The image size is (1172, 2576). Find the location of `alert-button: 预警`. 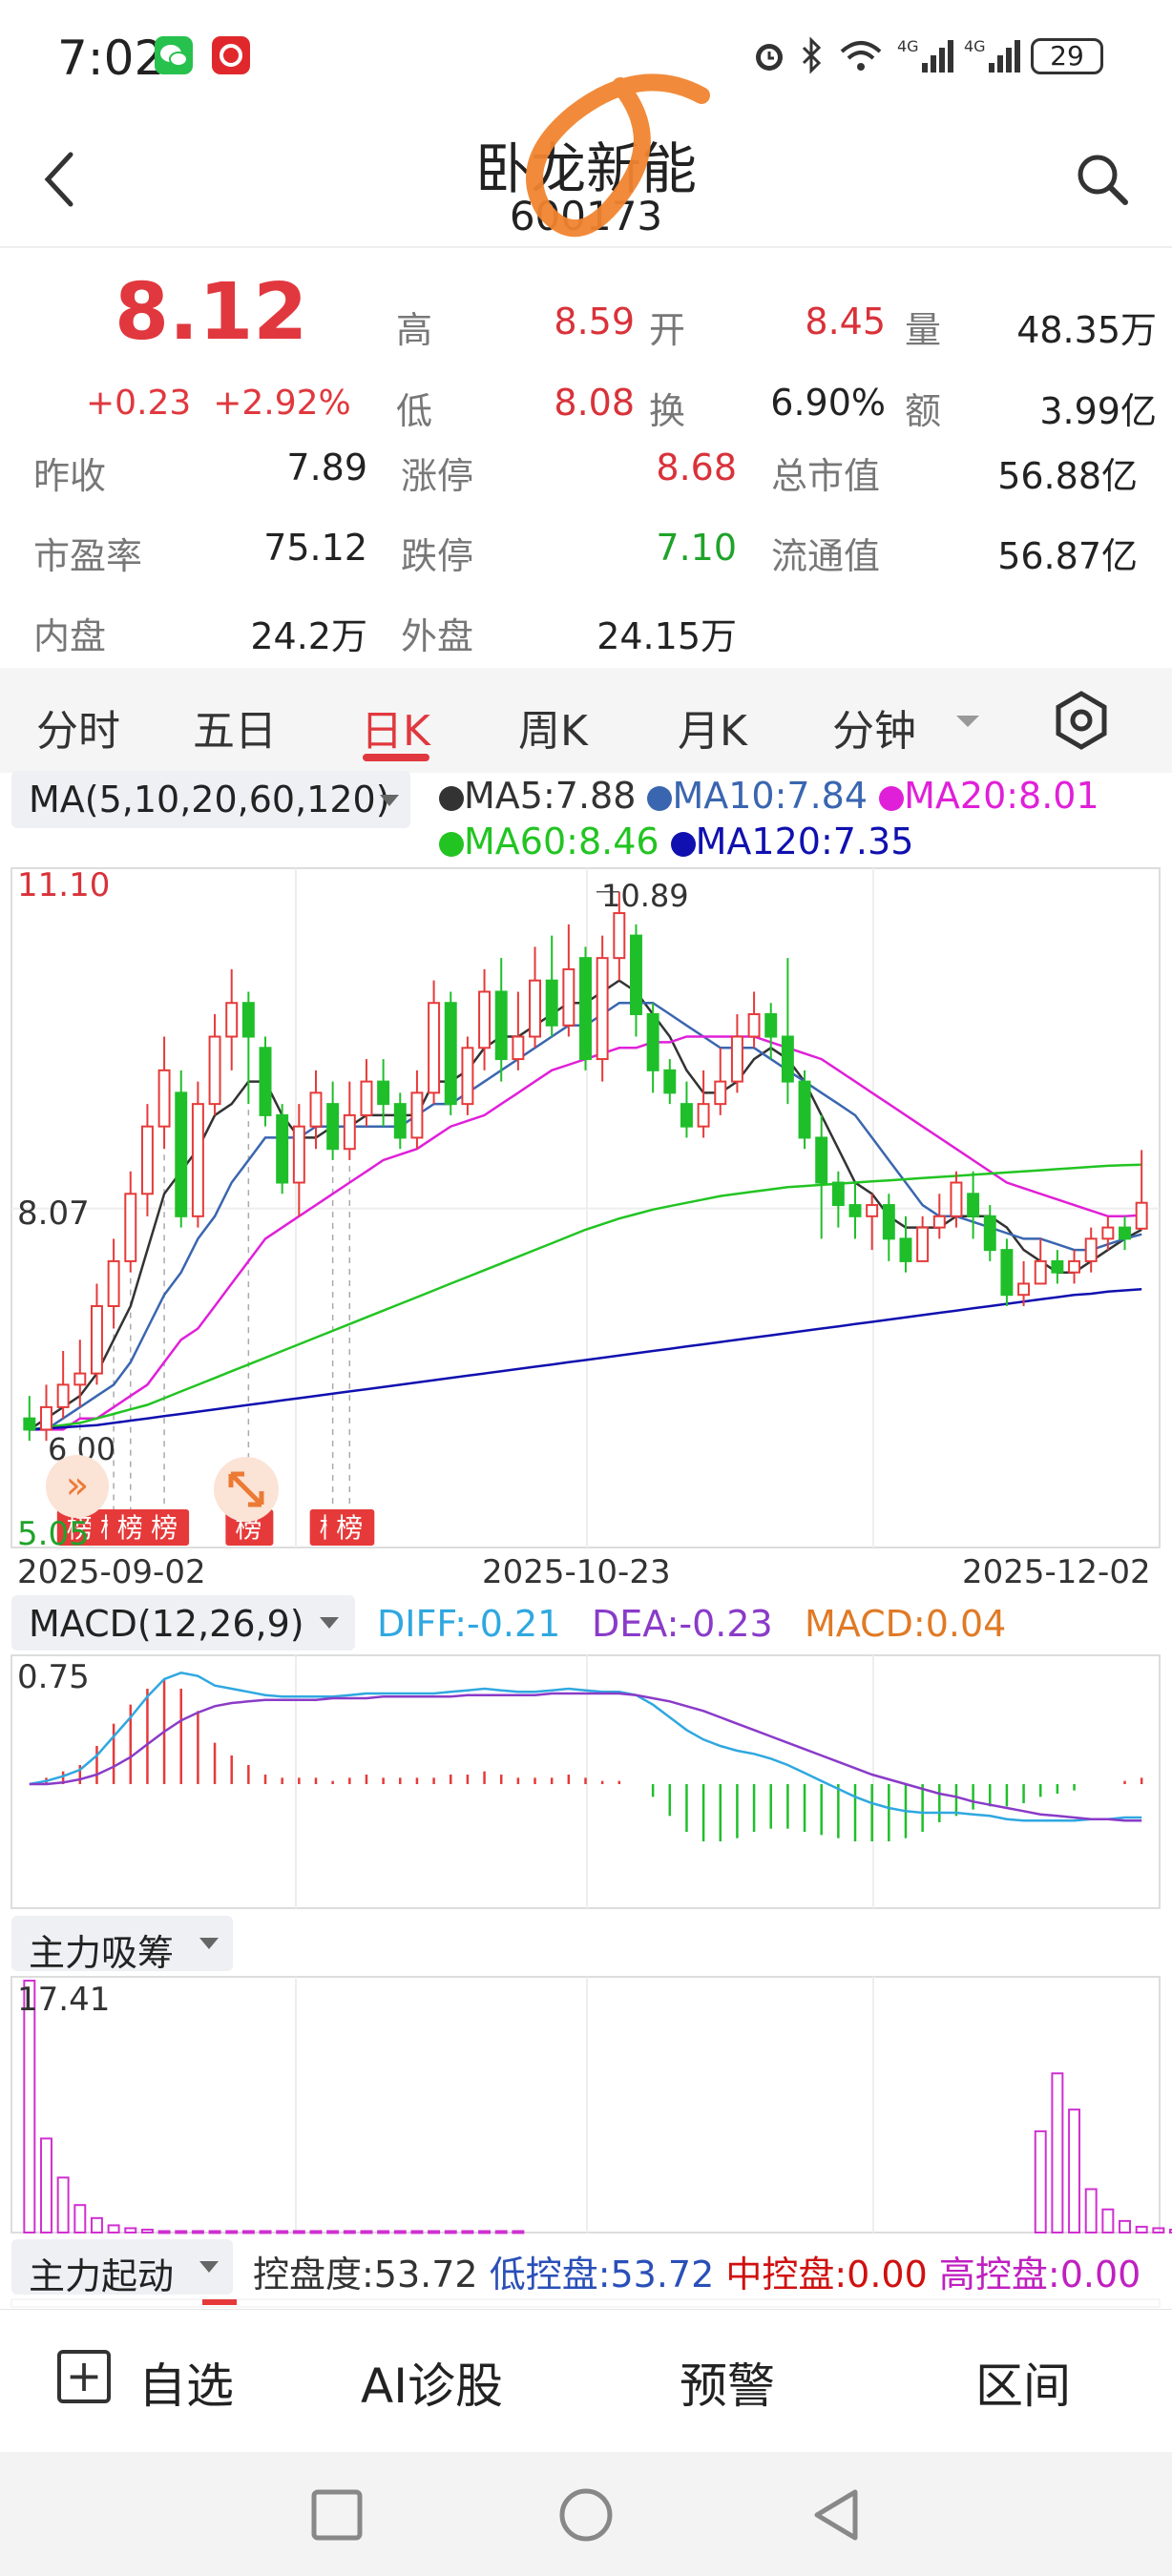

alert-button: 预警 is located at coordinates (728, 2382).